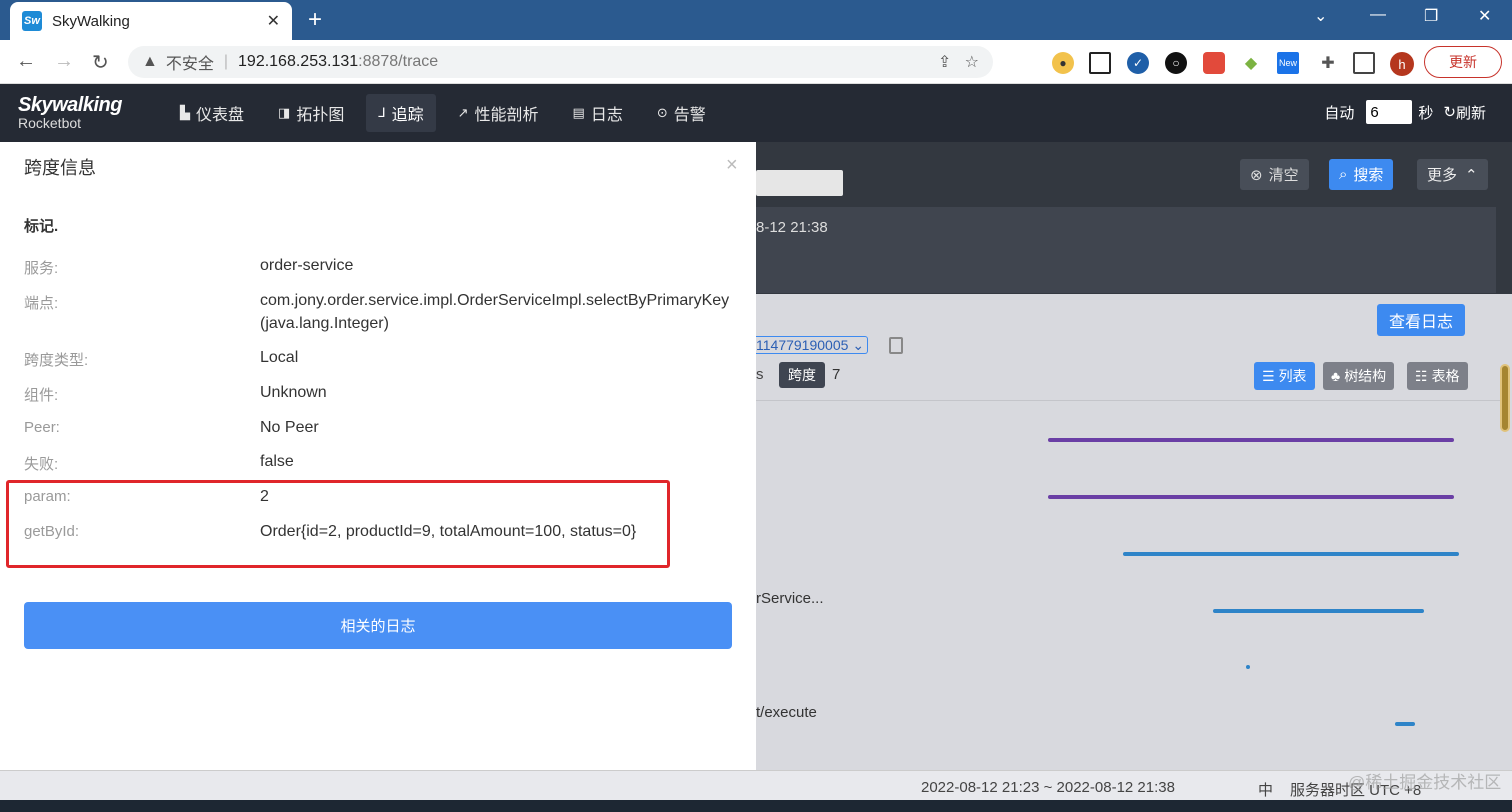  I want to click on nav-log: ▤ 日志, so click(598, 113).